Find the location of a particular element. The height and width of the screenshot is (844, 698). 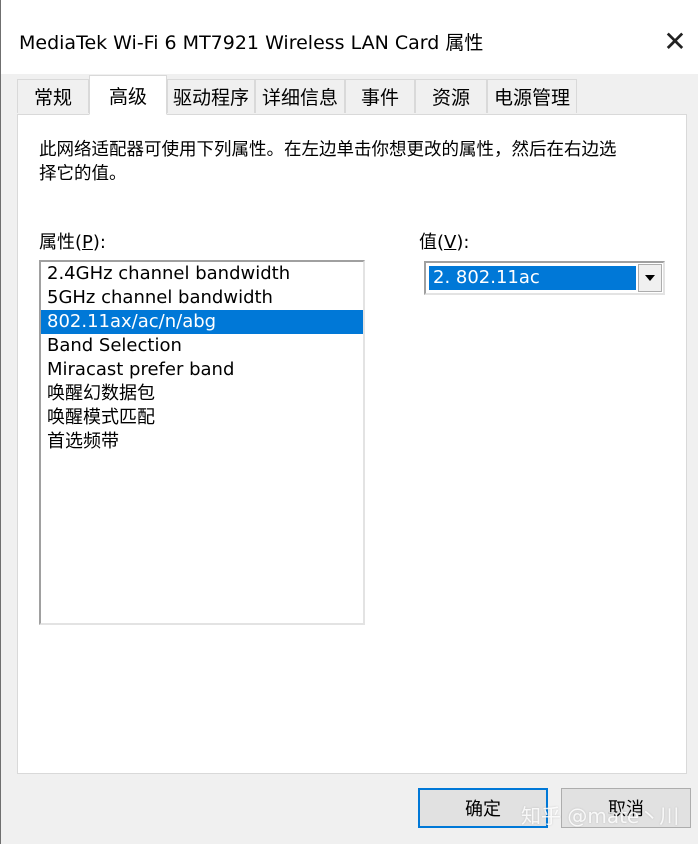

dropdown-button is located at coordinates (650, 278).